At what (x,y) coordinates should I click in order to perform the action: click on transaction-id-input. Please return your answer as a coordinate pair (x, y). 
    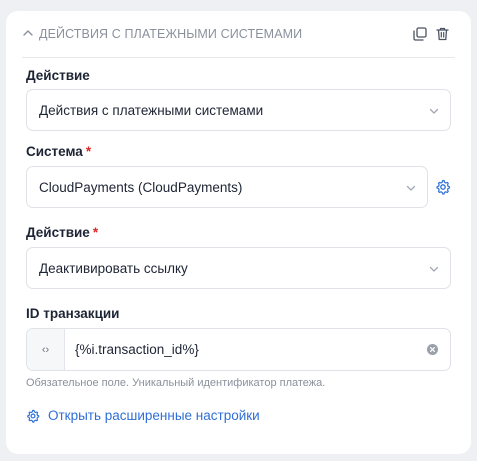
    Looking at the image, I should click on (235, 349).